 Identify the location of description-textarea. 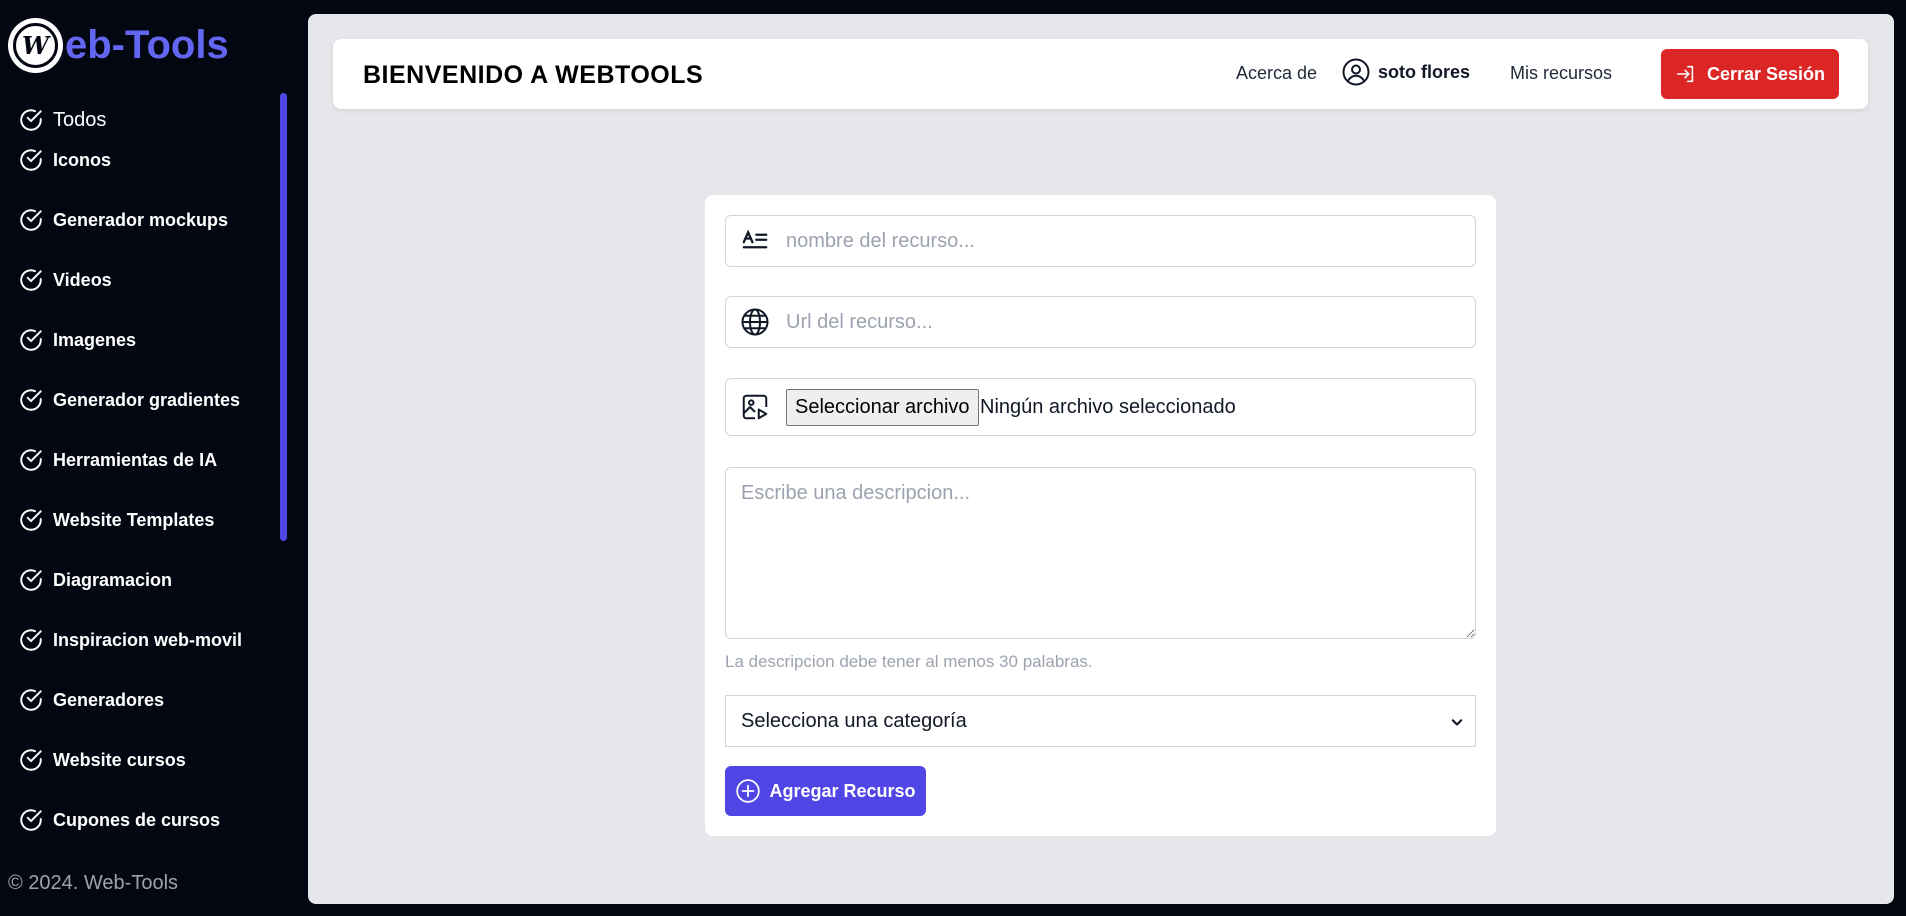
(1100, 553).